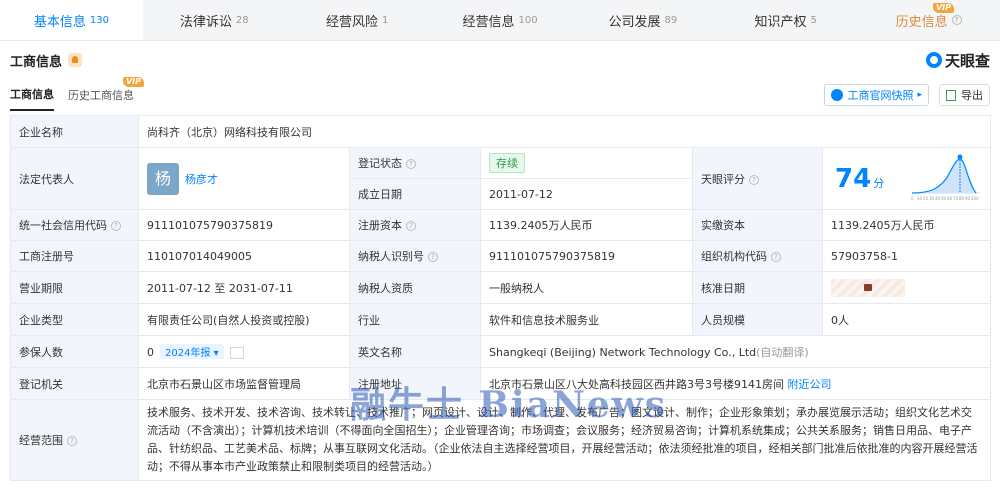  What do you see at coordinates (385, 20) in the screenshot?
I see `tab-count: 1` at bounding box center [385, 20].